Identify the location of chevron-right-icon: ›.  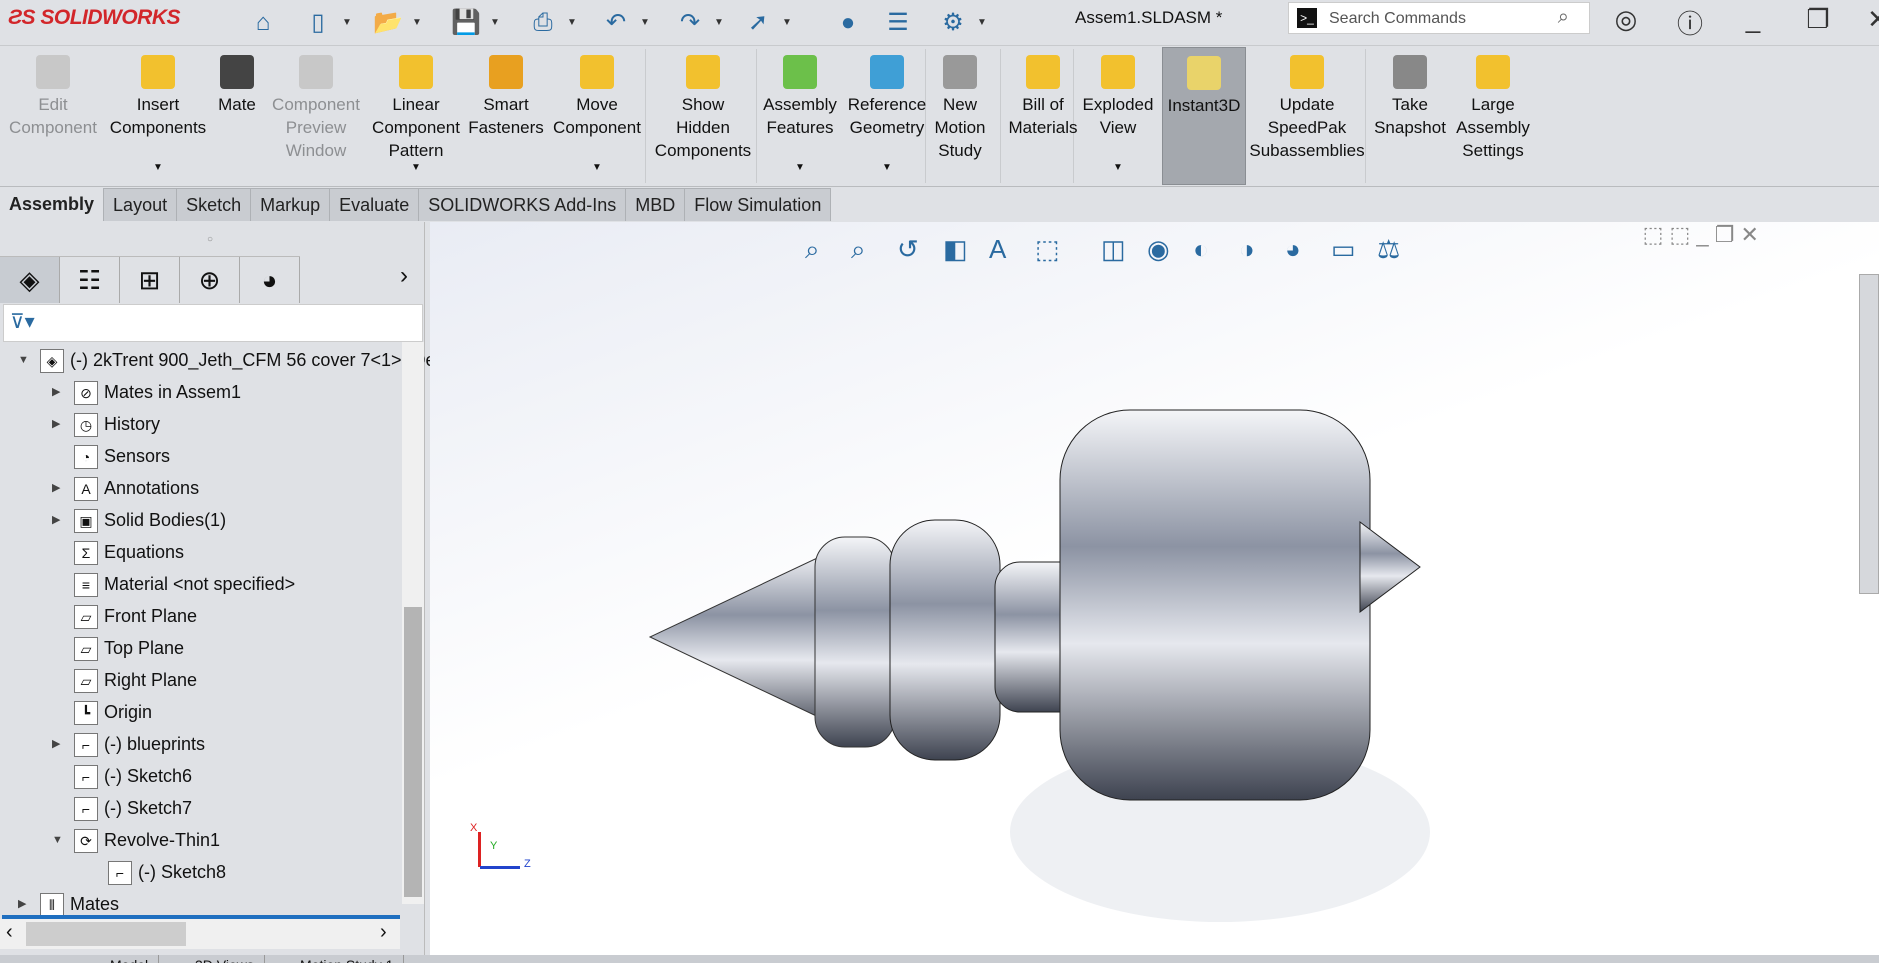
(404, 276).